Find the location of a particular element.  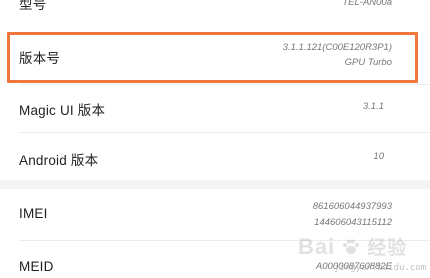

magic-ui-version-value: 3.1.1 is located at coordinates (373, 106).